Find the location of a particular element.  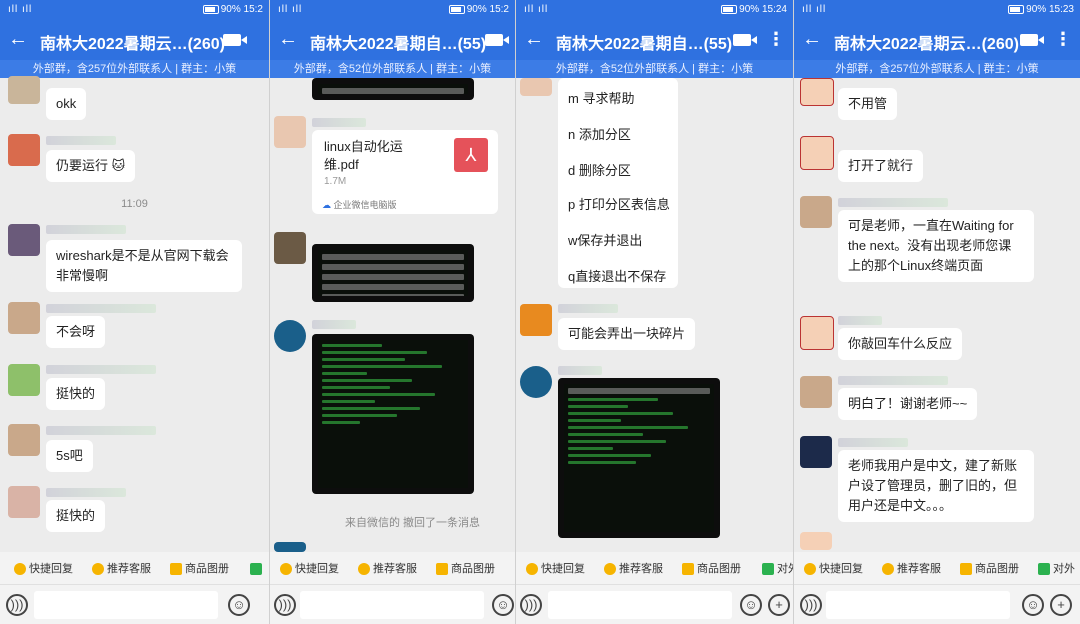

message-bubble: 你敲回车什么反应 is located at coordinates (900, 344).